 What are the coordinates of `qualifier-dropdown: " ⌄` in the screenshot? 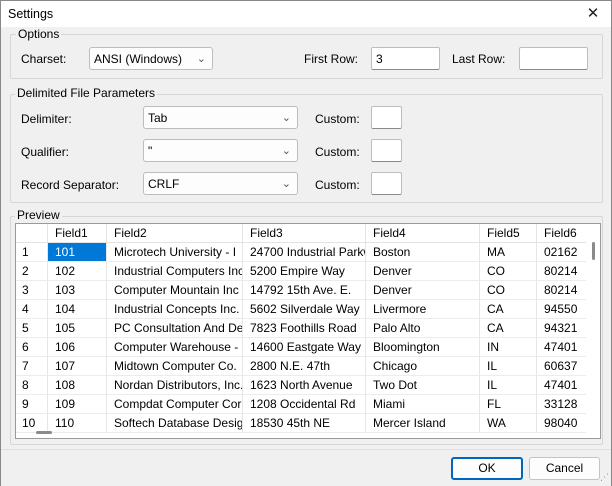 It's located at (220, 150).